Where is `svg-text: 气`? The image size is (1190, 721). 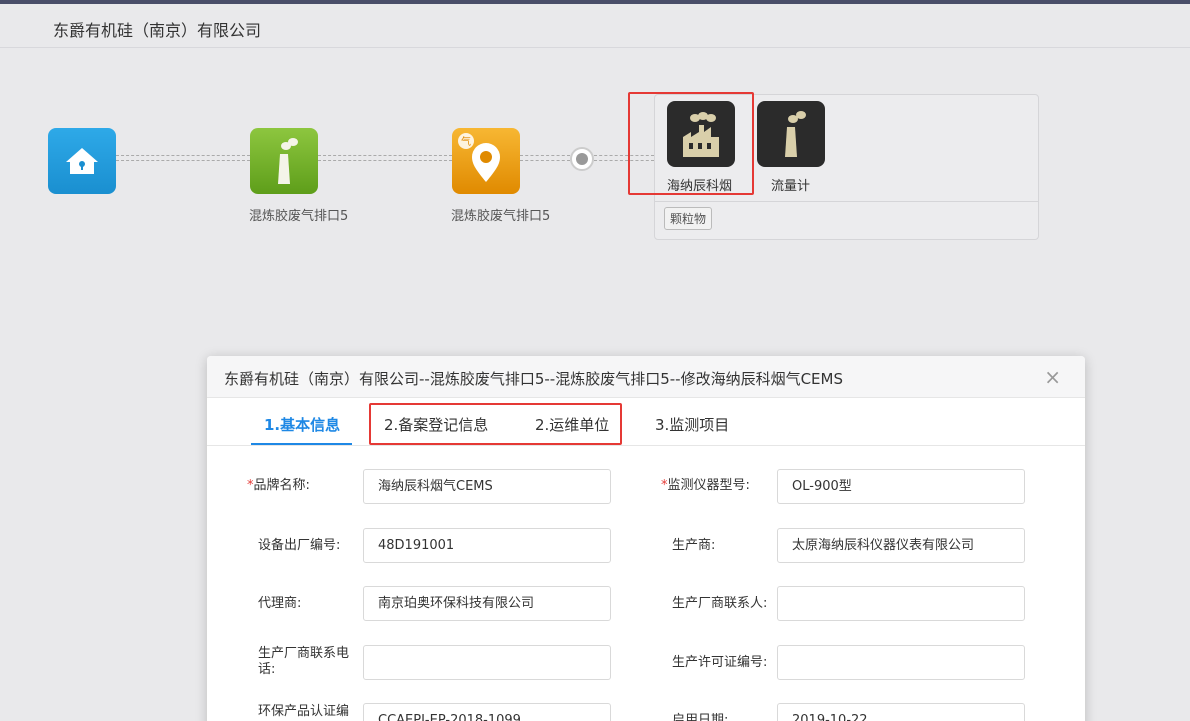 svg-text: 气 is located at coordinates (466, 141).